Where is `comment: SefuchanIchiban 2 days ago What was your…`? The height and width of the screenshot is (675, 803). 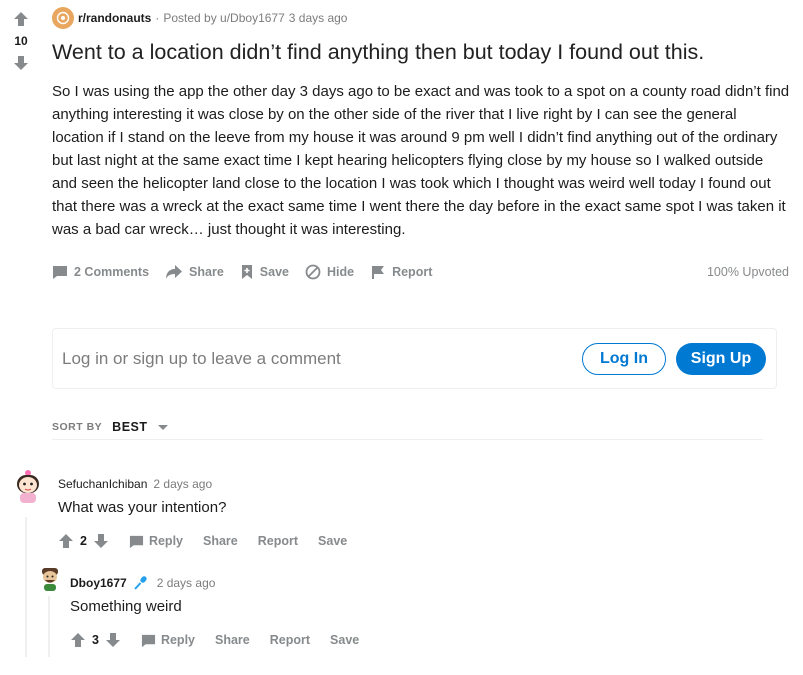 comment: SefuchanIchiban 2 days ago What was your… is located at coordinates (408, 513).